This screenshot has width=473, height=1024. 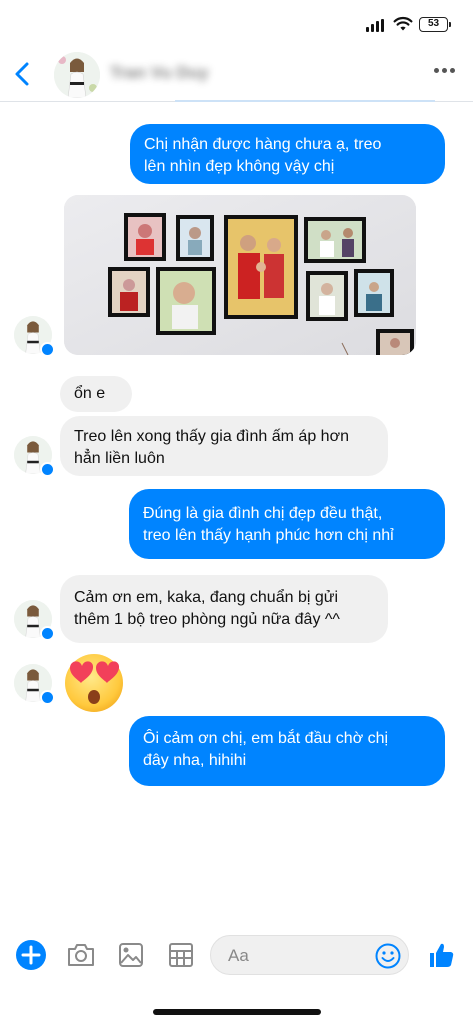 I want to click on battery-indicator: 53, so click(x=435, y=24).